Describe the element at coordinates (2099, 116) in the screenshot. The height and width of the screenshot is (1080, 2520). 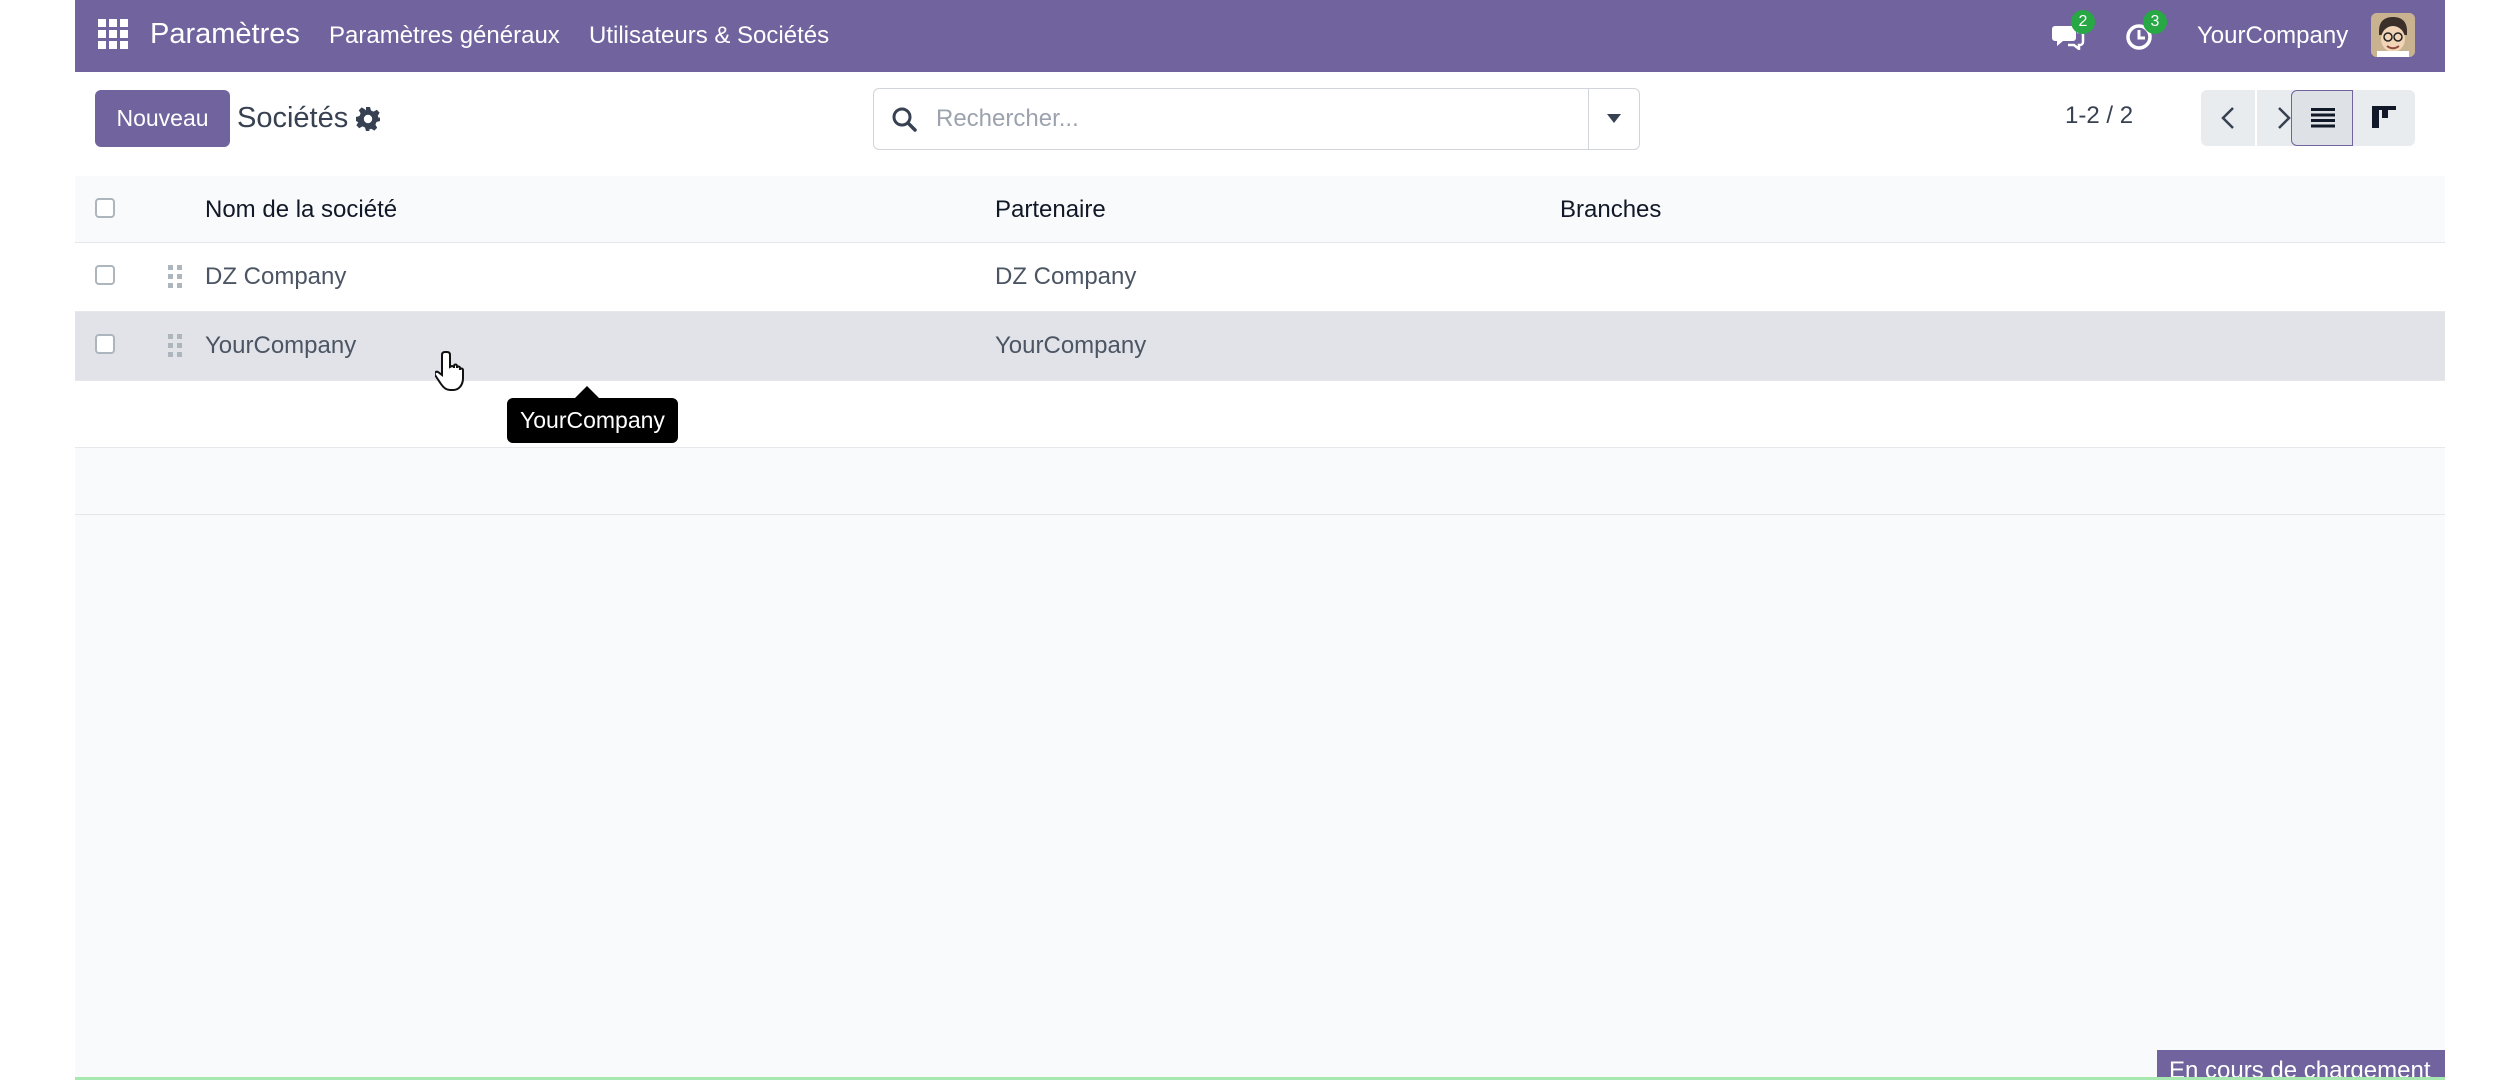
I see `pager-value: 1-2 / 2` at that location.